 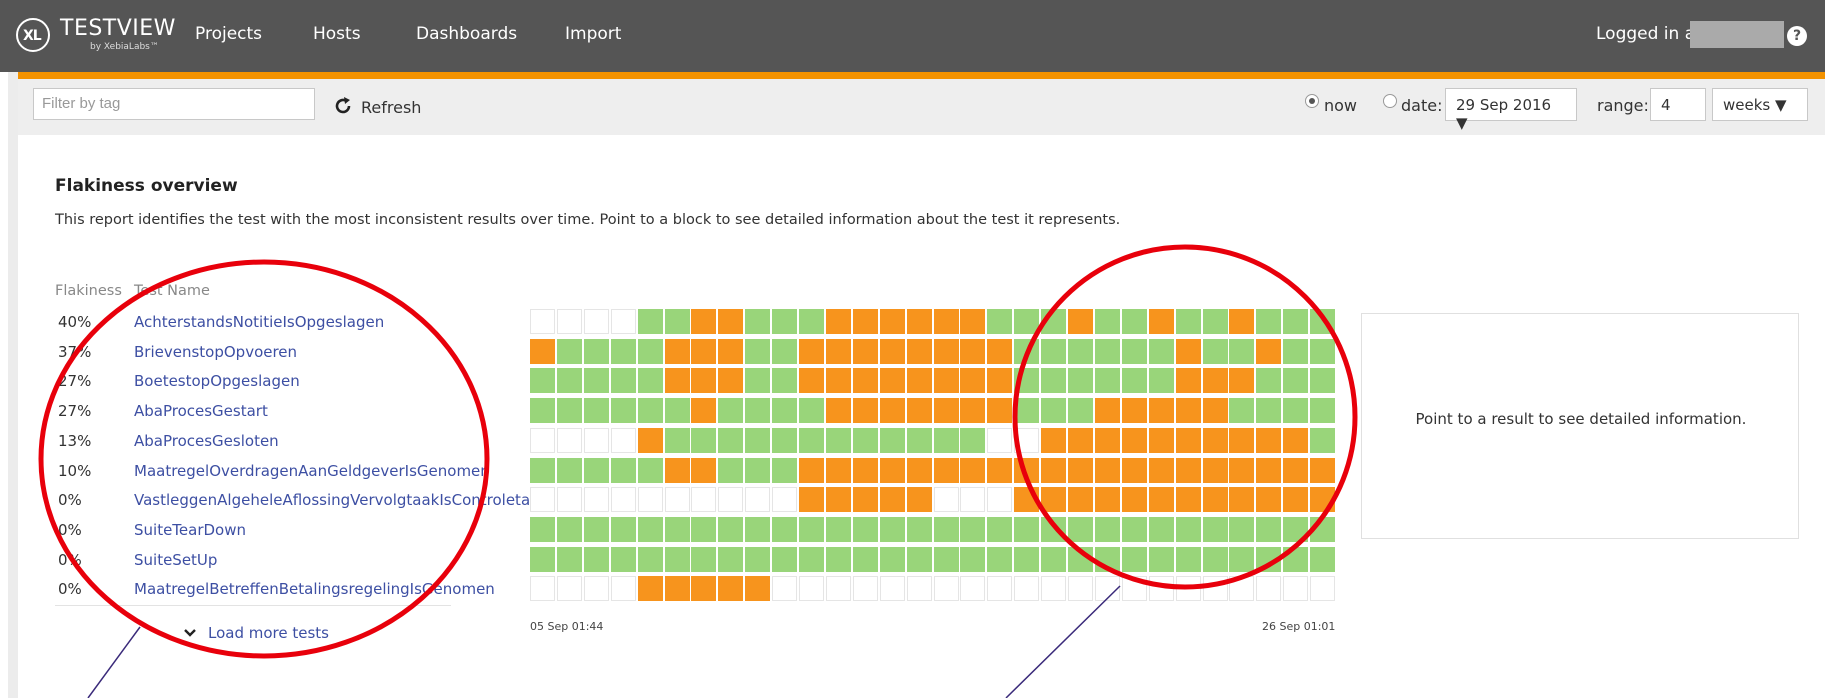 I want to click on test-name-link: SuiteTearDown, so click(x=190, y=530).